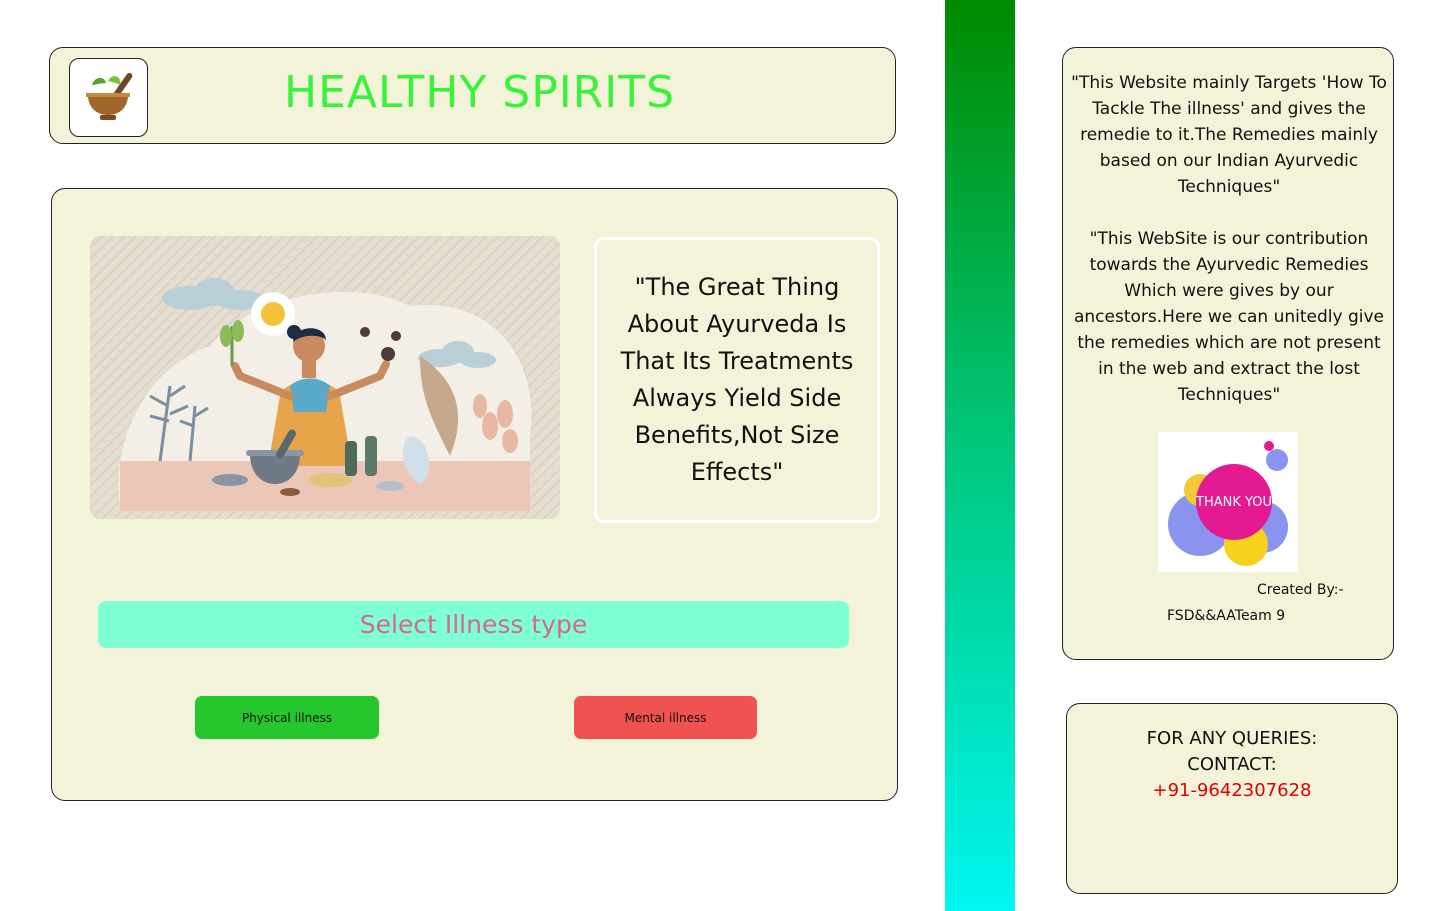  What do you see at coordinates (1300, 590) in the screenshot?
I see `created-by-label: Created By:-` at bounding box center [1300, 590].